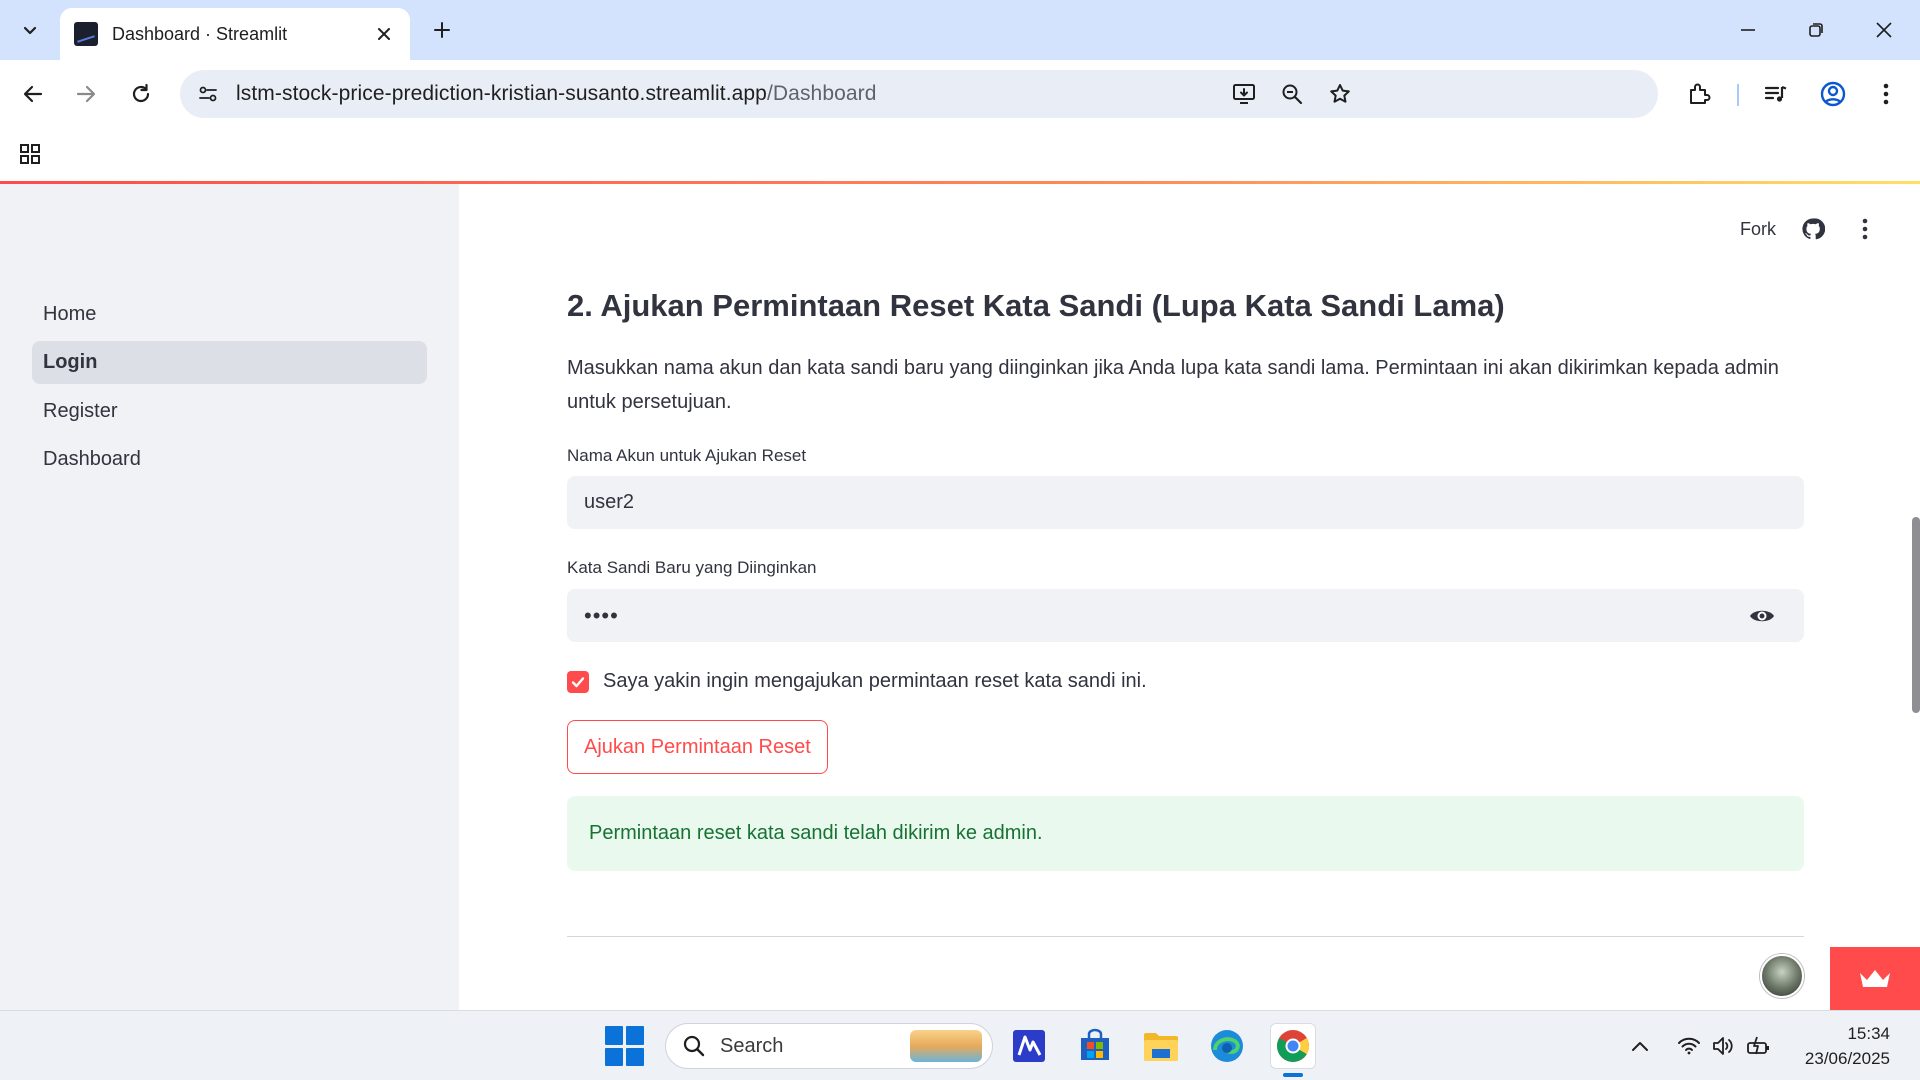  Describe the element at coordinates (1689, 1046) in the screenshot. I see `wifi-icon` at that location.